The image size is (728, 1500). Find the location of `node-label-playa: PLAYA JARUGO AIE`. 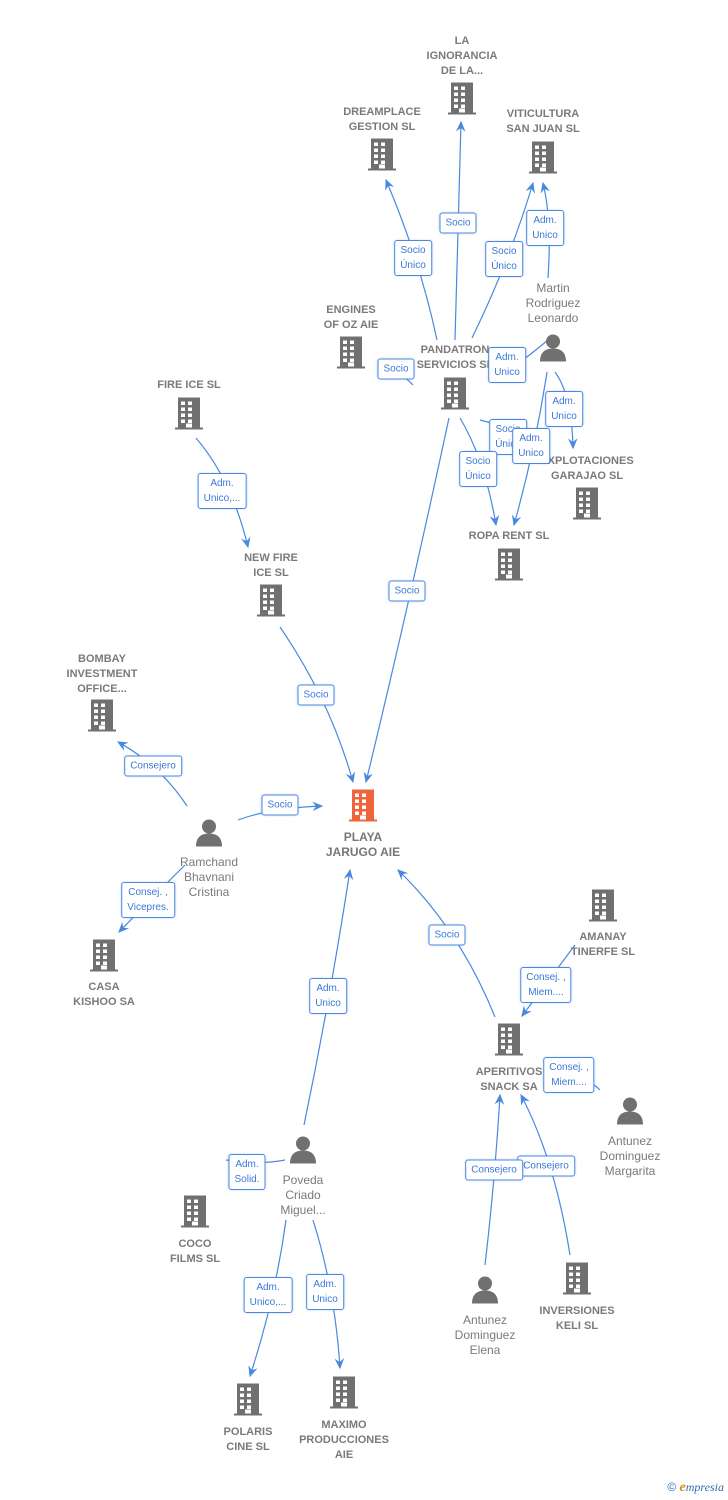

node-label-playa: PLAYA JARUGO AIE is located at coordinates (363, 845).